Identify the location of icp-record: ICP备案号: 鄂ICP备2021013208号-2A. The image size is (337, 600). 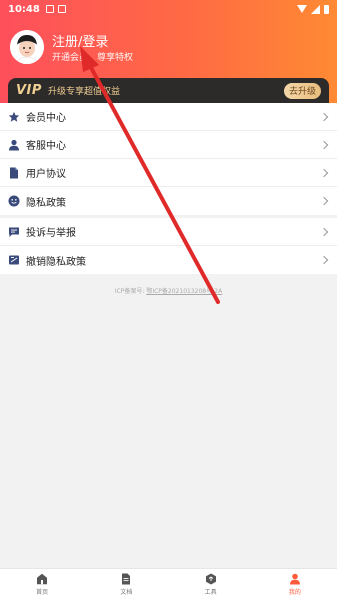
(168, 290).